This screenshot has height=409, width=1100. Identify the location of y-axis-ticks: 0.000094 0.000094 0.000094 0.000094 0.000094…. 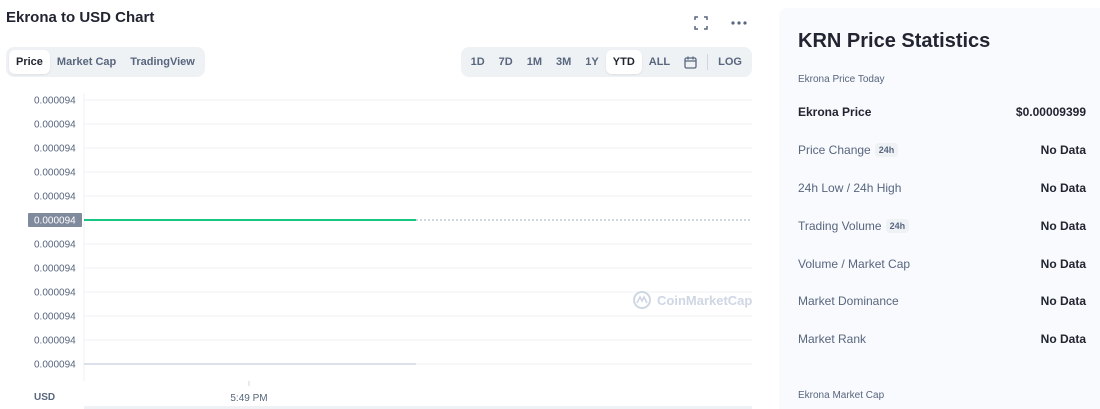
(55, 233).